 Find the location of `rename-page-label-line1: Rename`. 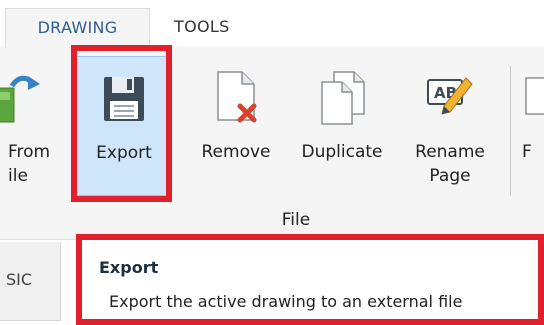

rename-page-label-line1: Rename is located at coordinates (450, 152).